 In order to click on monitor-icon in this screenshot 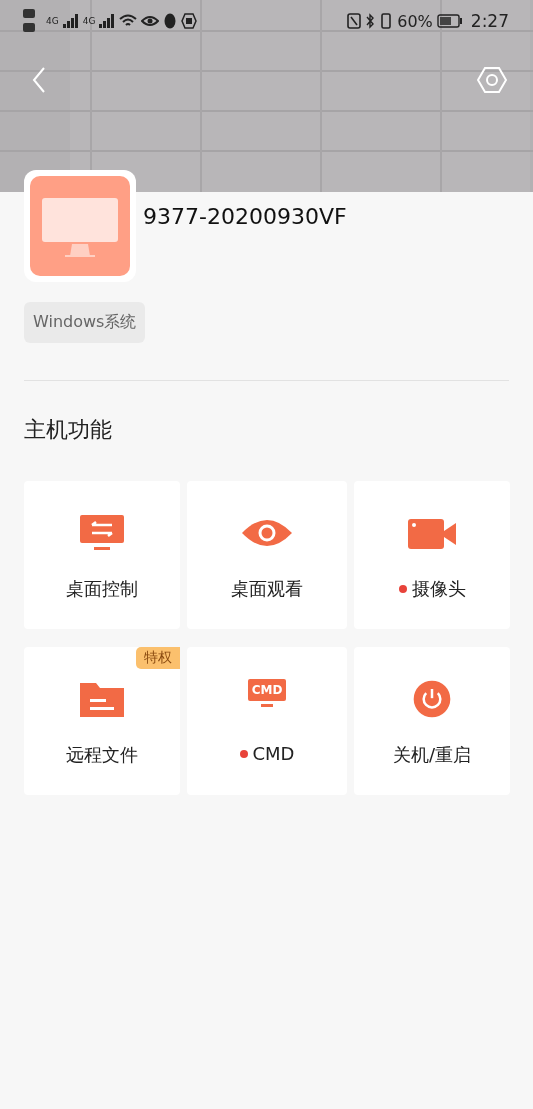, I will do `click(80, 226)`.